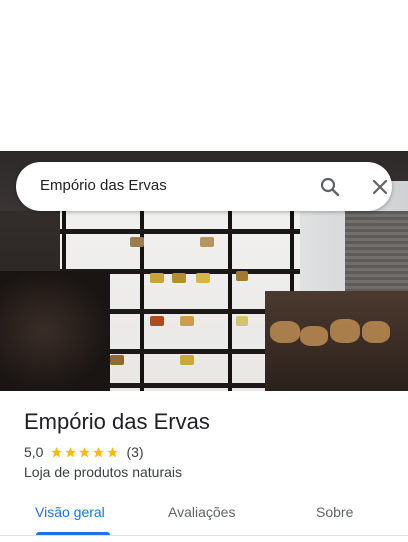 The height and width of the screenshot is (542, 408). What do you see at coordinates (330, 187) in the screenshot?
I see `search-icon` at bounding box center [330, 187].